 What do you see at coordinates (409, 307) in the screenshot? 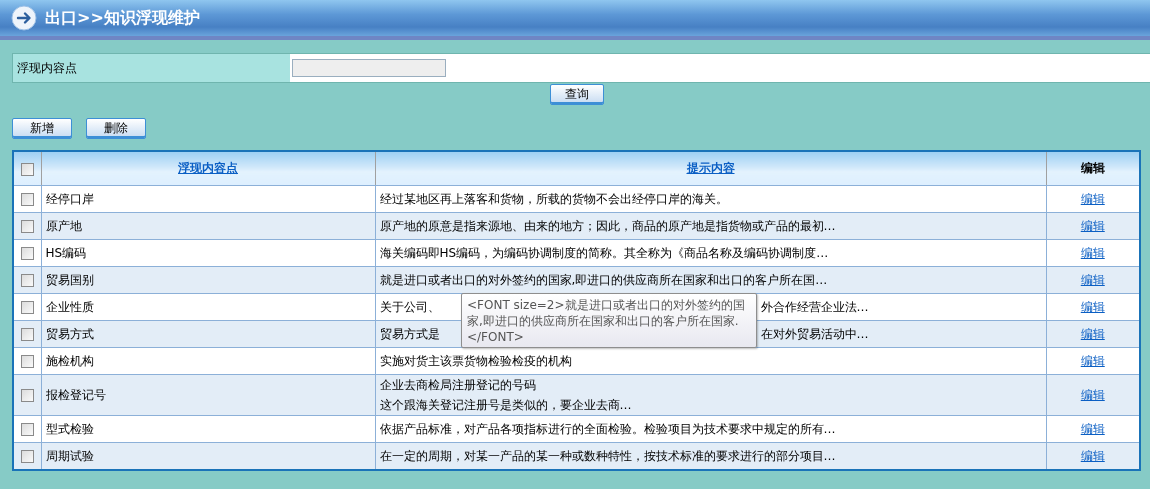
I see `table-cell: 关于公司、` at bounding box center [409, 307].